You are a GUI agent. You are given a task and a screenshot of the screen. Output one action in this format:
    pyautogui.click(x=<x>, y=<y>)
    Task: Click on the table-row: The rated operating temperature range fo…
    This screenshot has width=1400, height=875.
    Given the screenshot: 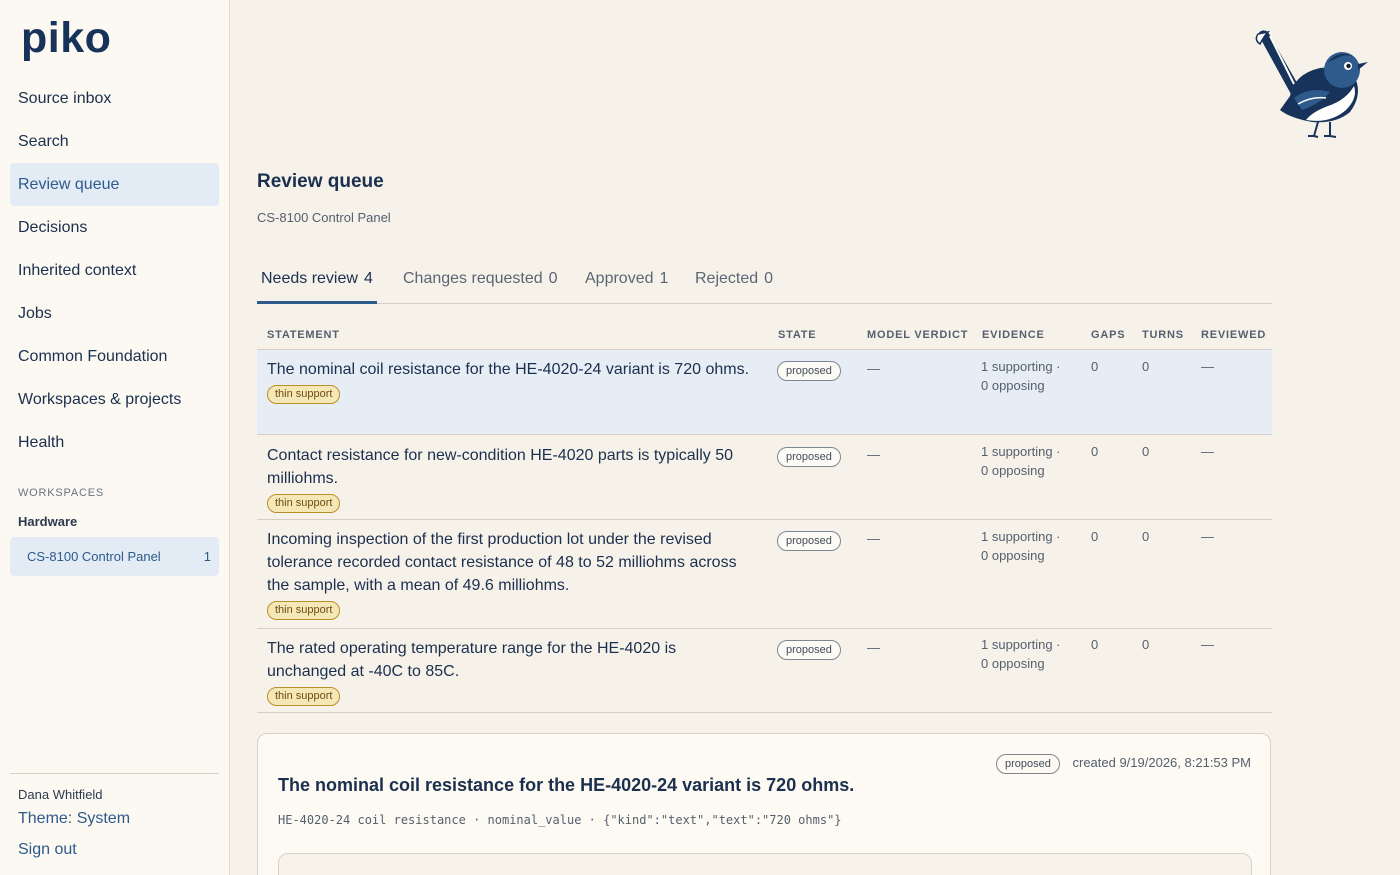 What is the action you would take?
    pyautogui.click(x=764, y=671)
    